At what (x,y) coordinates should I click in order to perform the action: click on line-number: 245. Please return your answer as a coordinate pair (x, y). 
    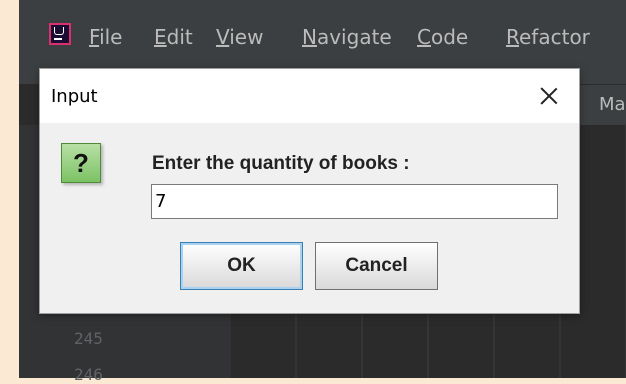
    Looking at the image, I should click on (88, 338).